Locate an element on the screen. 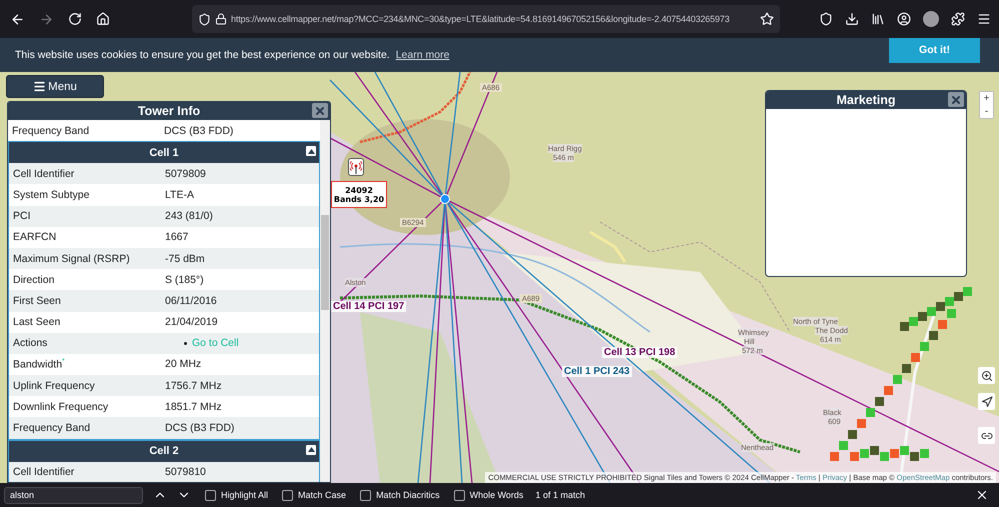 This screenshot has height=507, width=999. option-label: Match Diacritics is located at coordinates (408, 495).